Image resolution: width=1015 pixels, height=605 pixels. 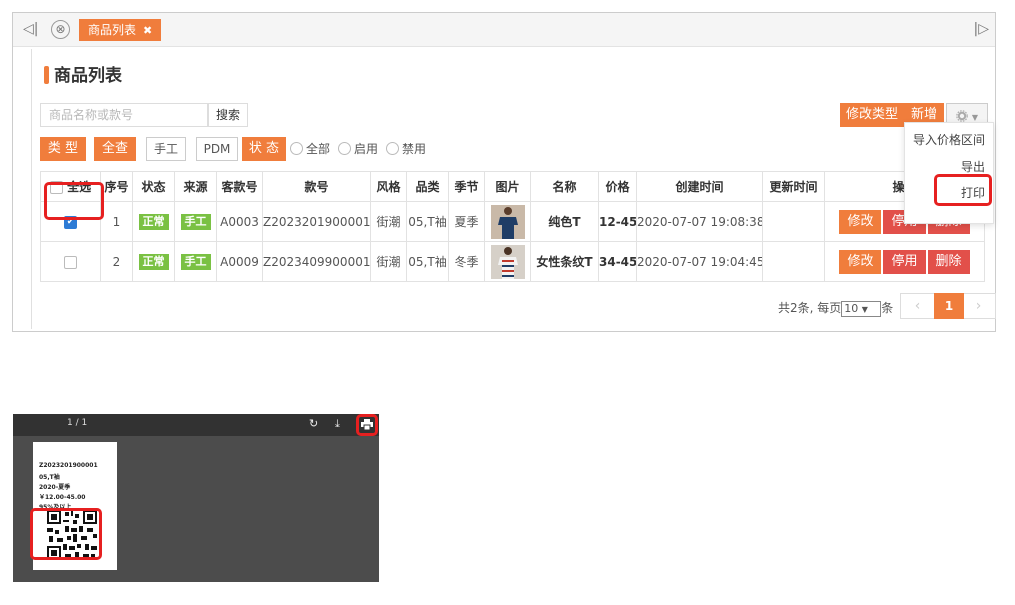 What do you see at coordinates (74, 201) in the screenshot?
I see `highlight-checkbox` at bounding box center [74, 201].